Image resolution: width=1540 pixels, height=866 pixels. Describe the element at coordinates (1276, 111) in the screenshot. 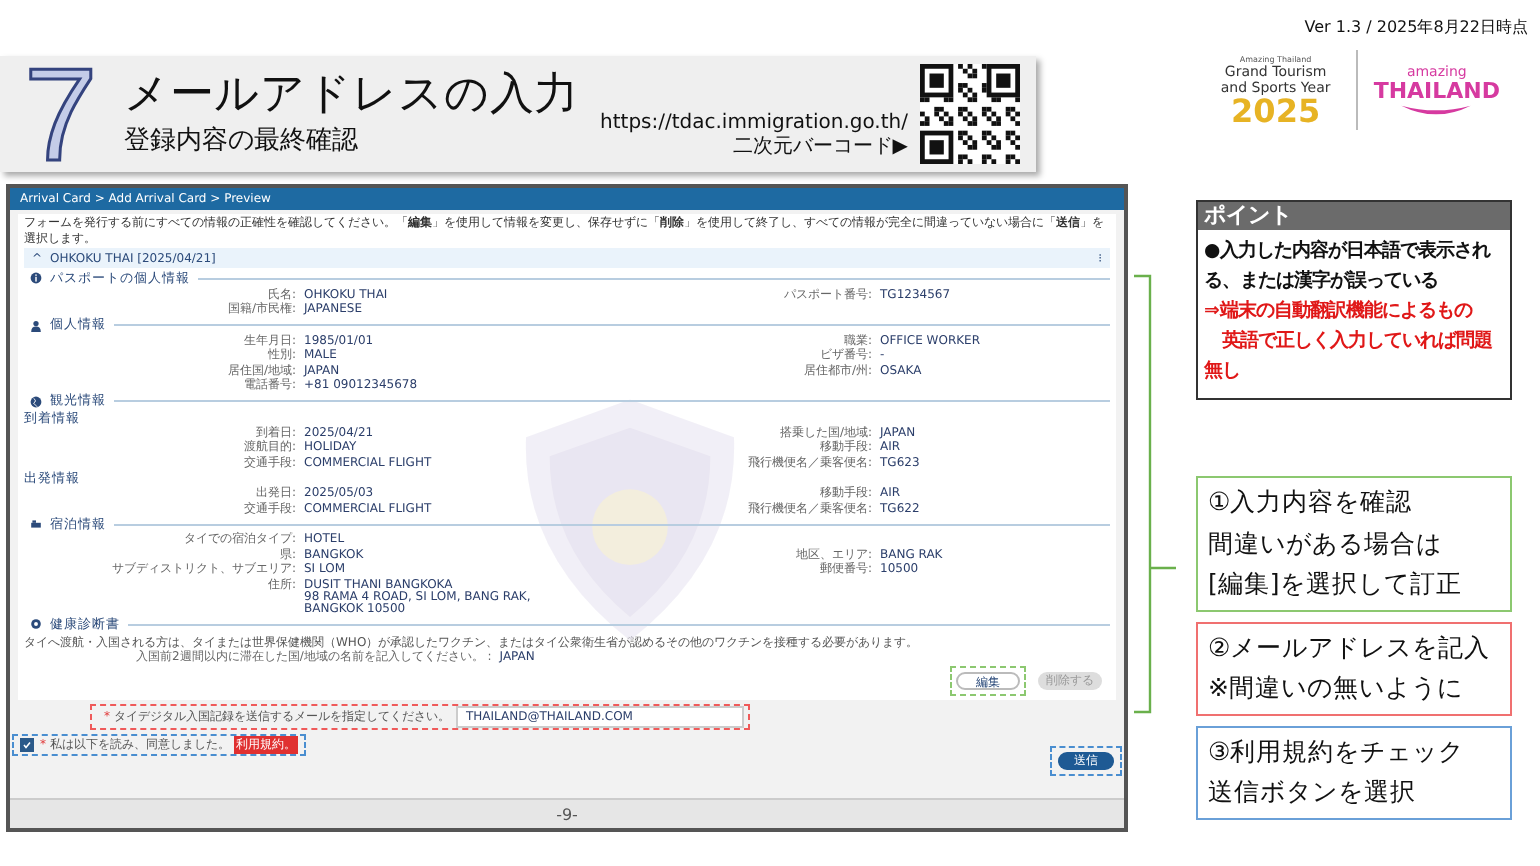

I see `logo-year: 2025` at that location.